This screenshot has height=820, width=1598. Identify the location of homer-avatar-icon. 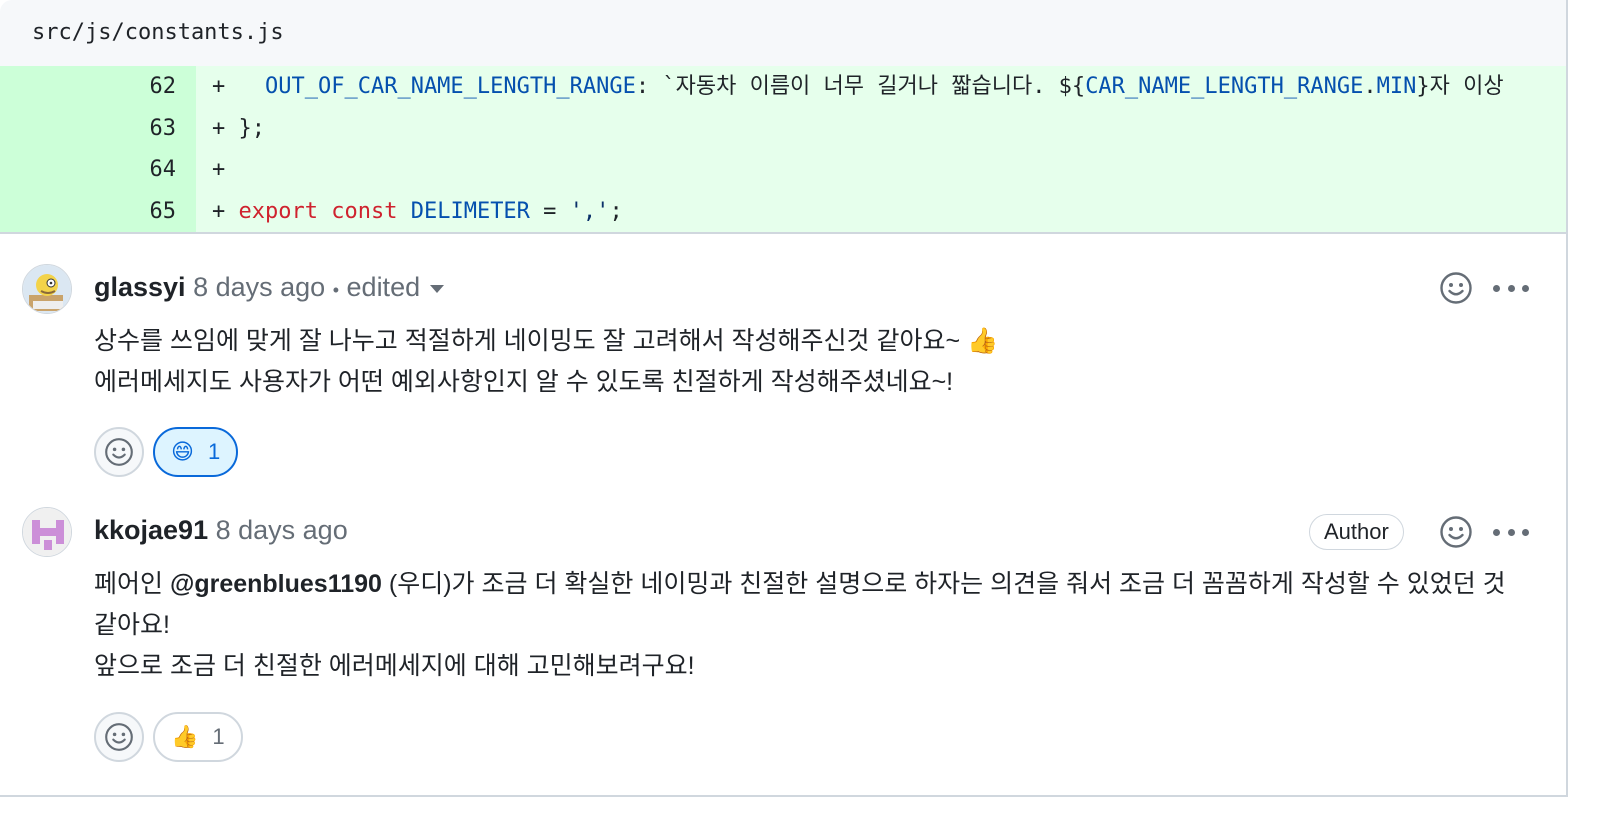
(47, 289).